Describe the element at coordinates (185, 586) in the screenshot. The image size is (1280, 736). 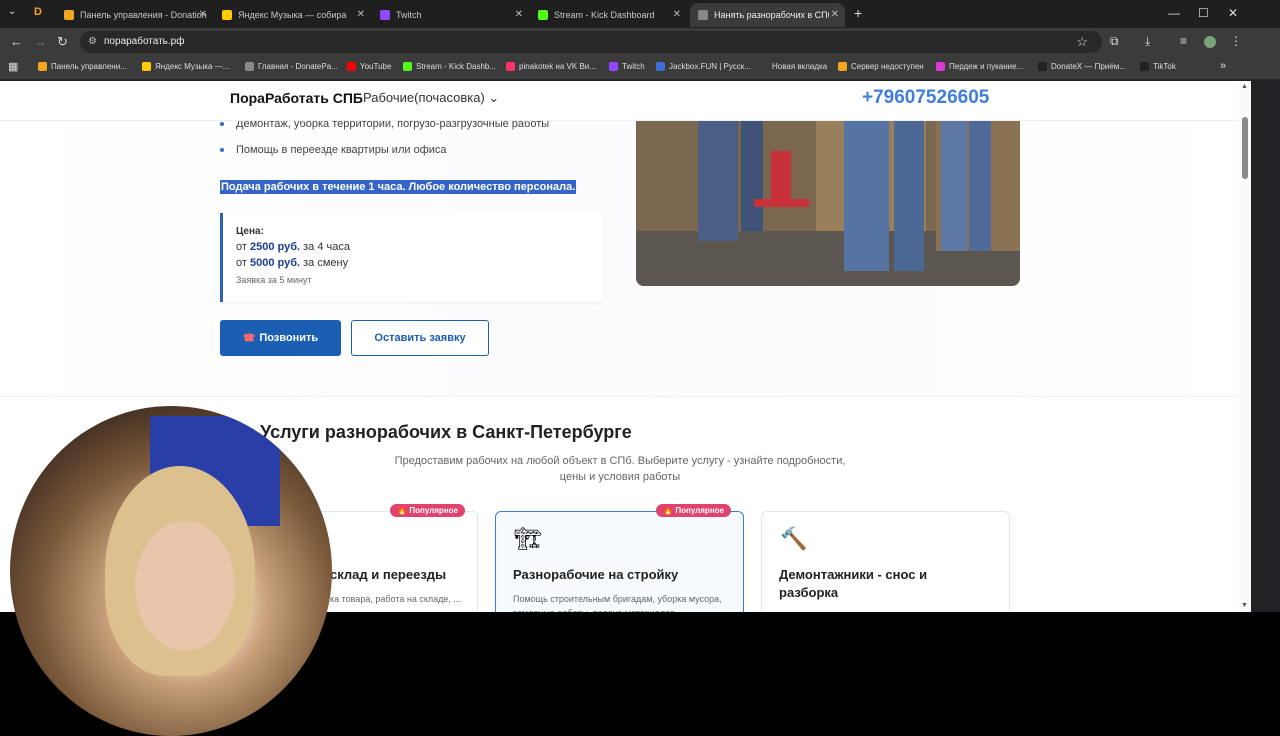
I see `webcam-person-face` at that location.